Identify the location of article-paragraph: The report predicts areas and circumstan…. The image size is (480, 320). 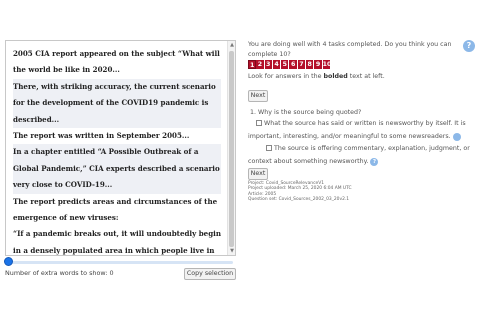
(115, 209).